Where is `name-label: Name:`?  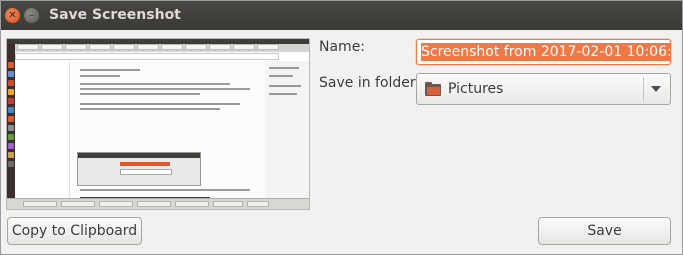 name-label: Name: is located at coordinates (342, 47).